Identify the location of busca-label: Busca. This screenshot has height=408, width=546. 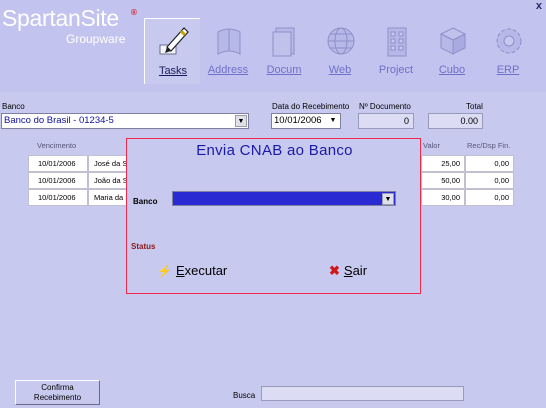
(244, 395).